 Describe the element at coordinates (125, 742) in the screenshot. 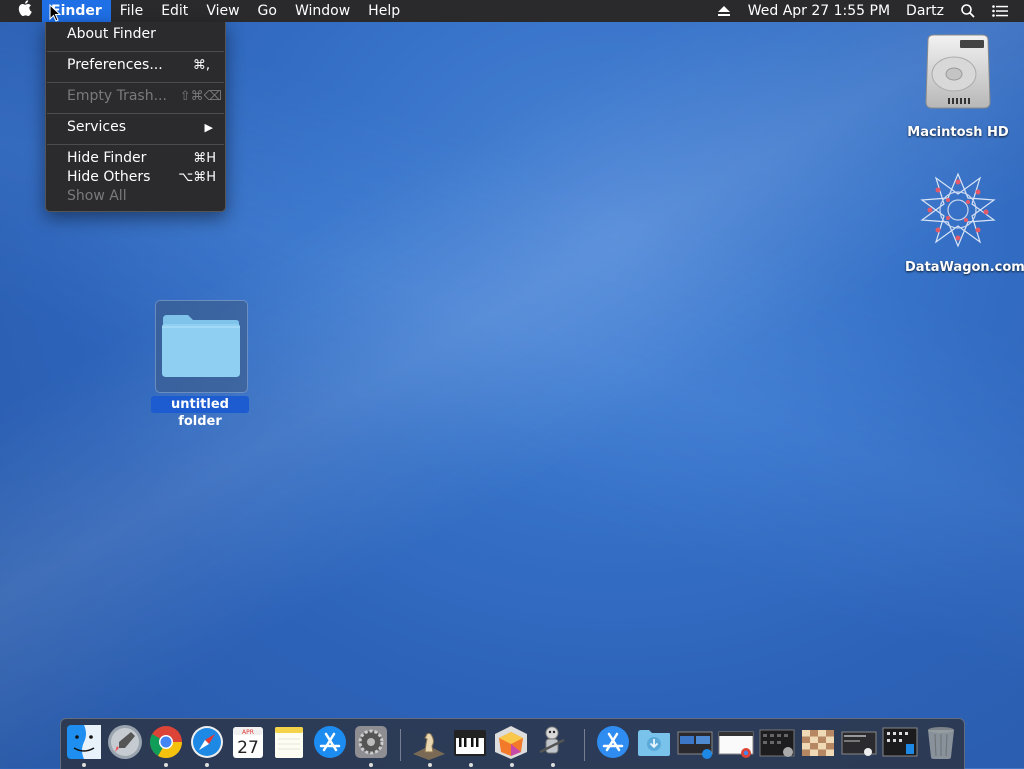

I see `launchpad-icon` at that location.